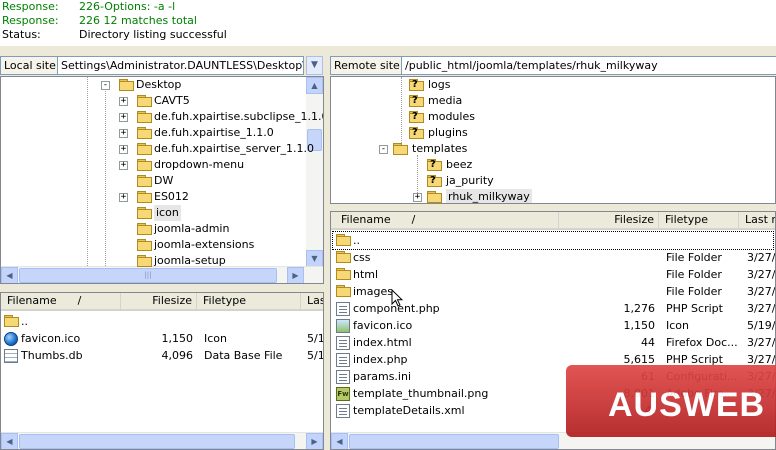 The width and height of the screenshot is (776, 450). I want to click on tree-node: ? media, so click(551, 101).